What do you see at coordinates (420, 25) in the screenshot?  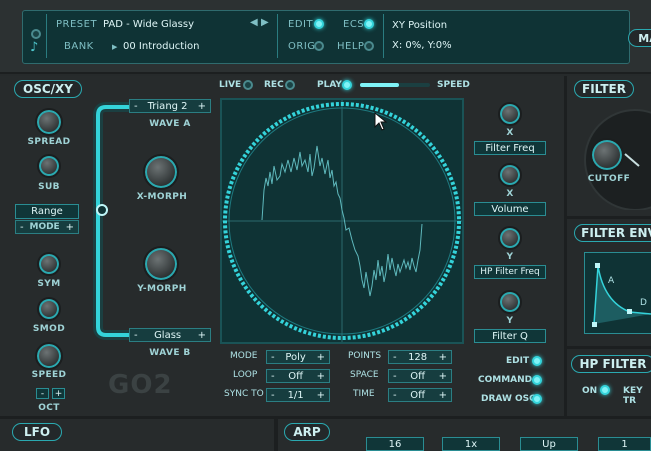 I see `info-title: XY Position` at bounding box center [420, 25].